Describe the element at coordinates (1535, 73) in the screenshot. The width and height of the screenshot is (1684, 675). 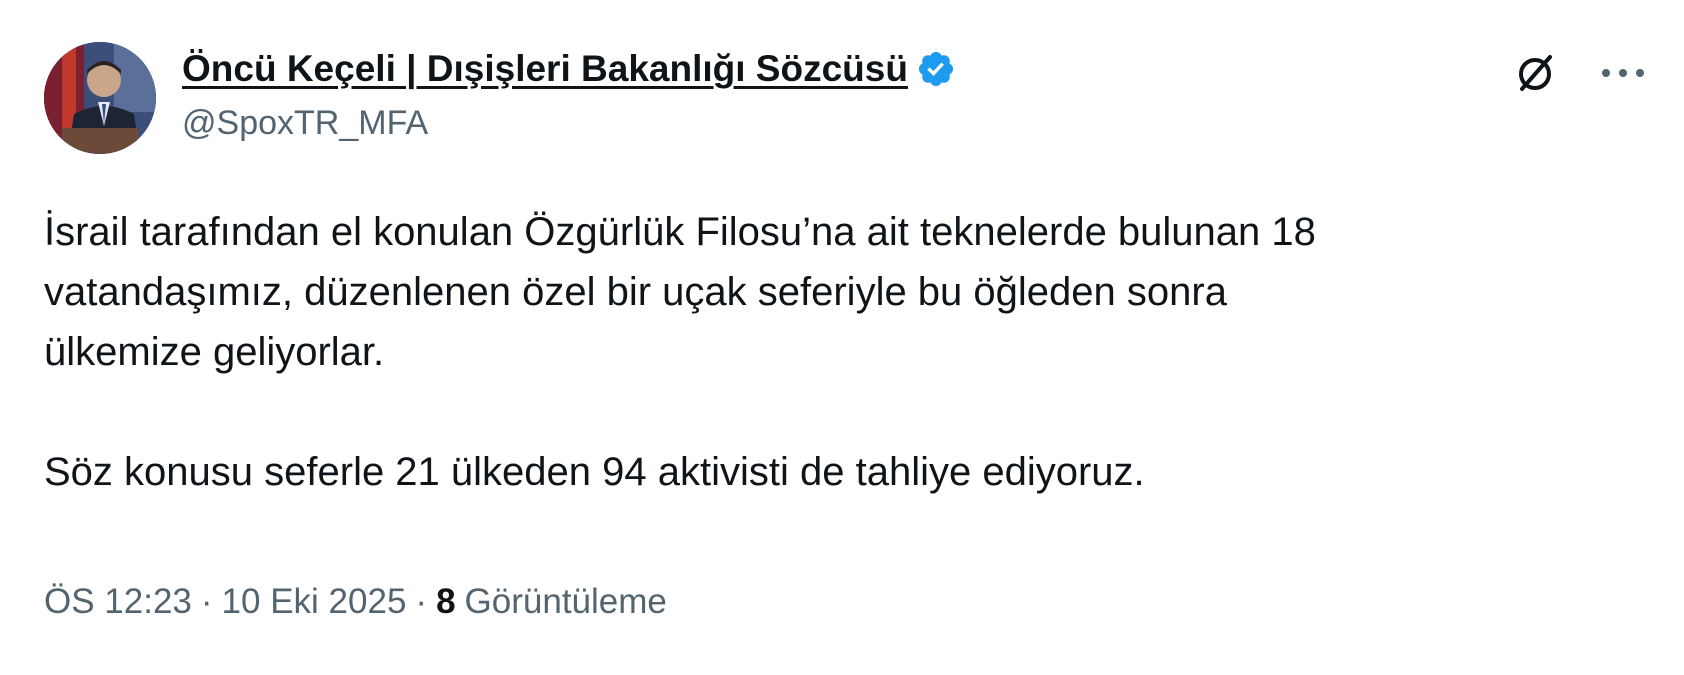
I see `grok-icon` at that location.